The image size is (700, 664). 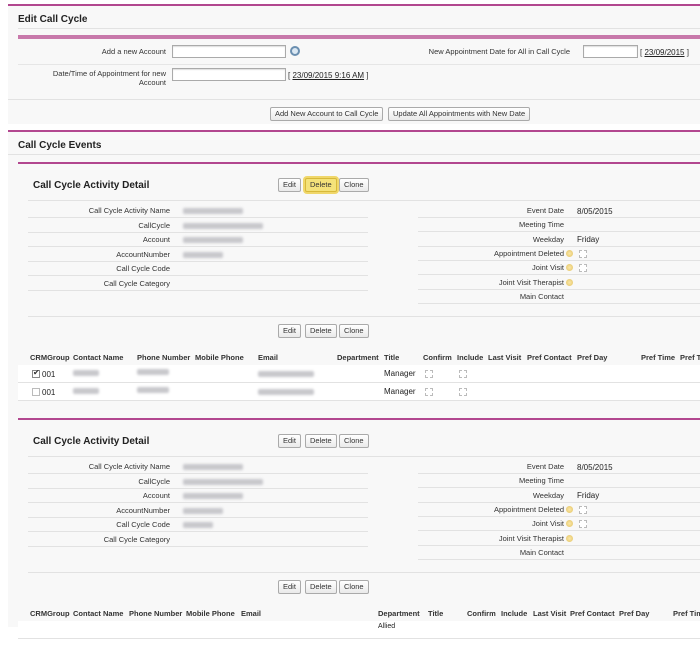 I want to click on datetime-input, so click(x=229, y=74).